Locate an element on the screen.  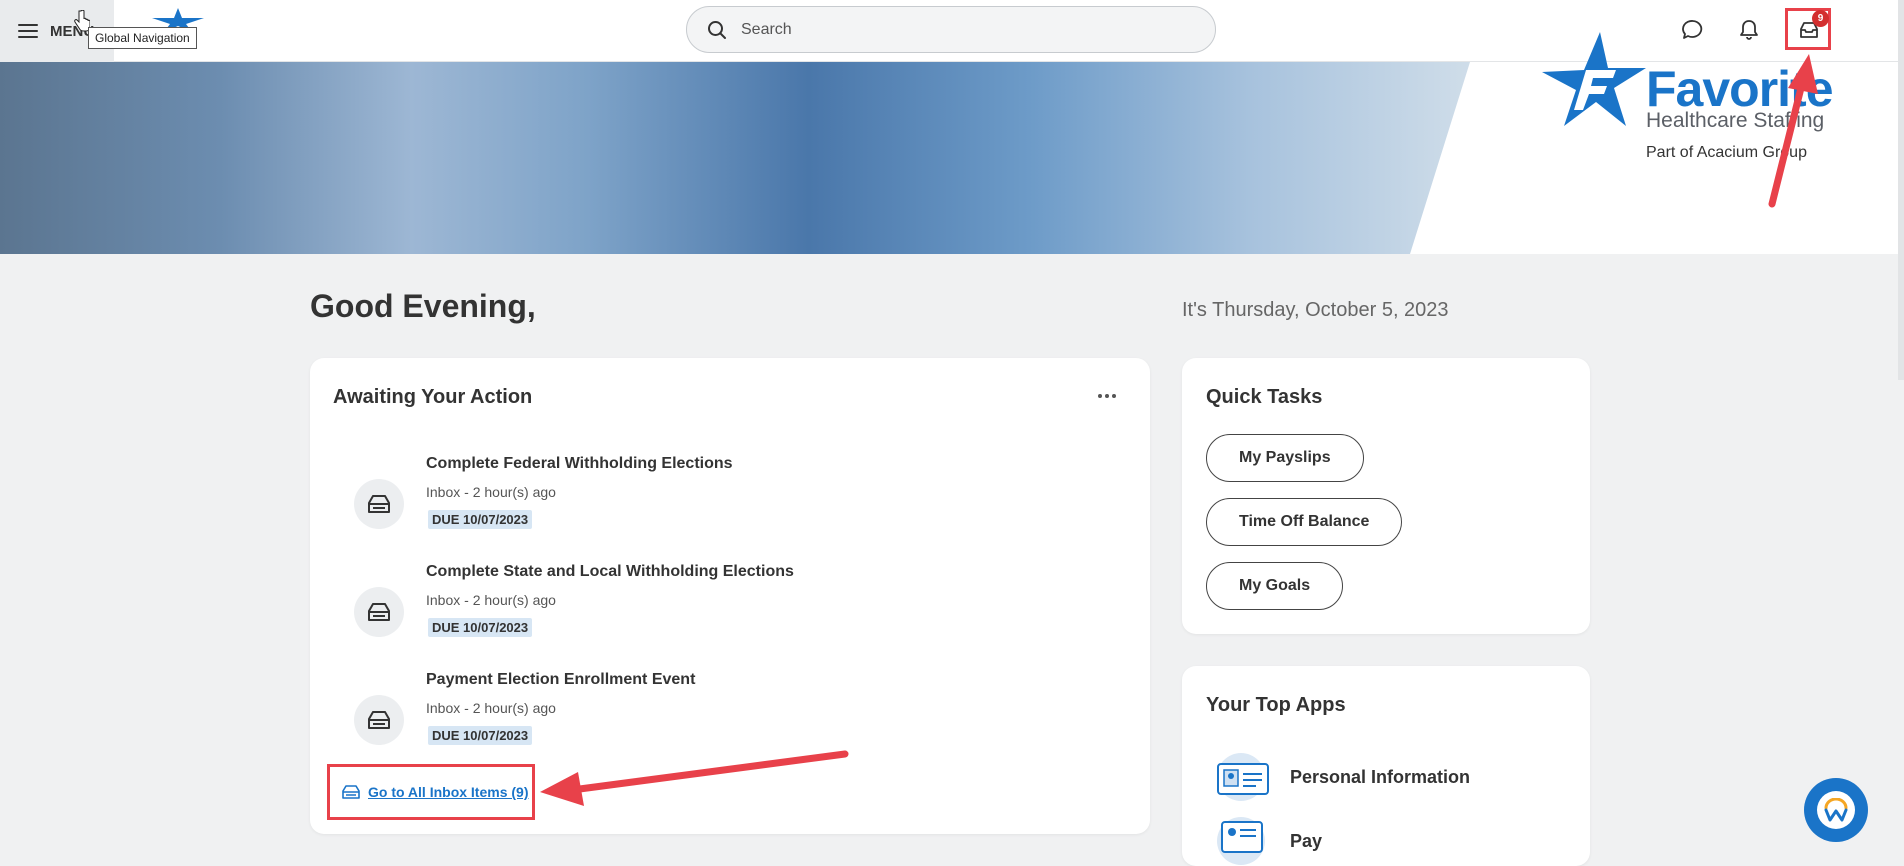
brand-subtitle: Healthcare Staffing is located at coordinates (1735, 120).